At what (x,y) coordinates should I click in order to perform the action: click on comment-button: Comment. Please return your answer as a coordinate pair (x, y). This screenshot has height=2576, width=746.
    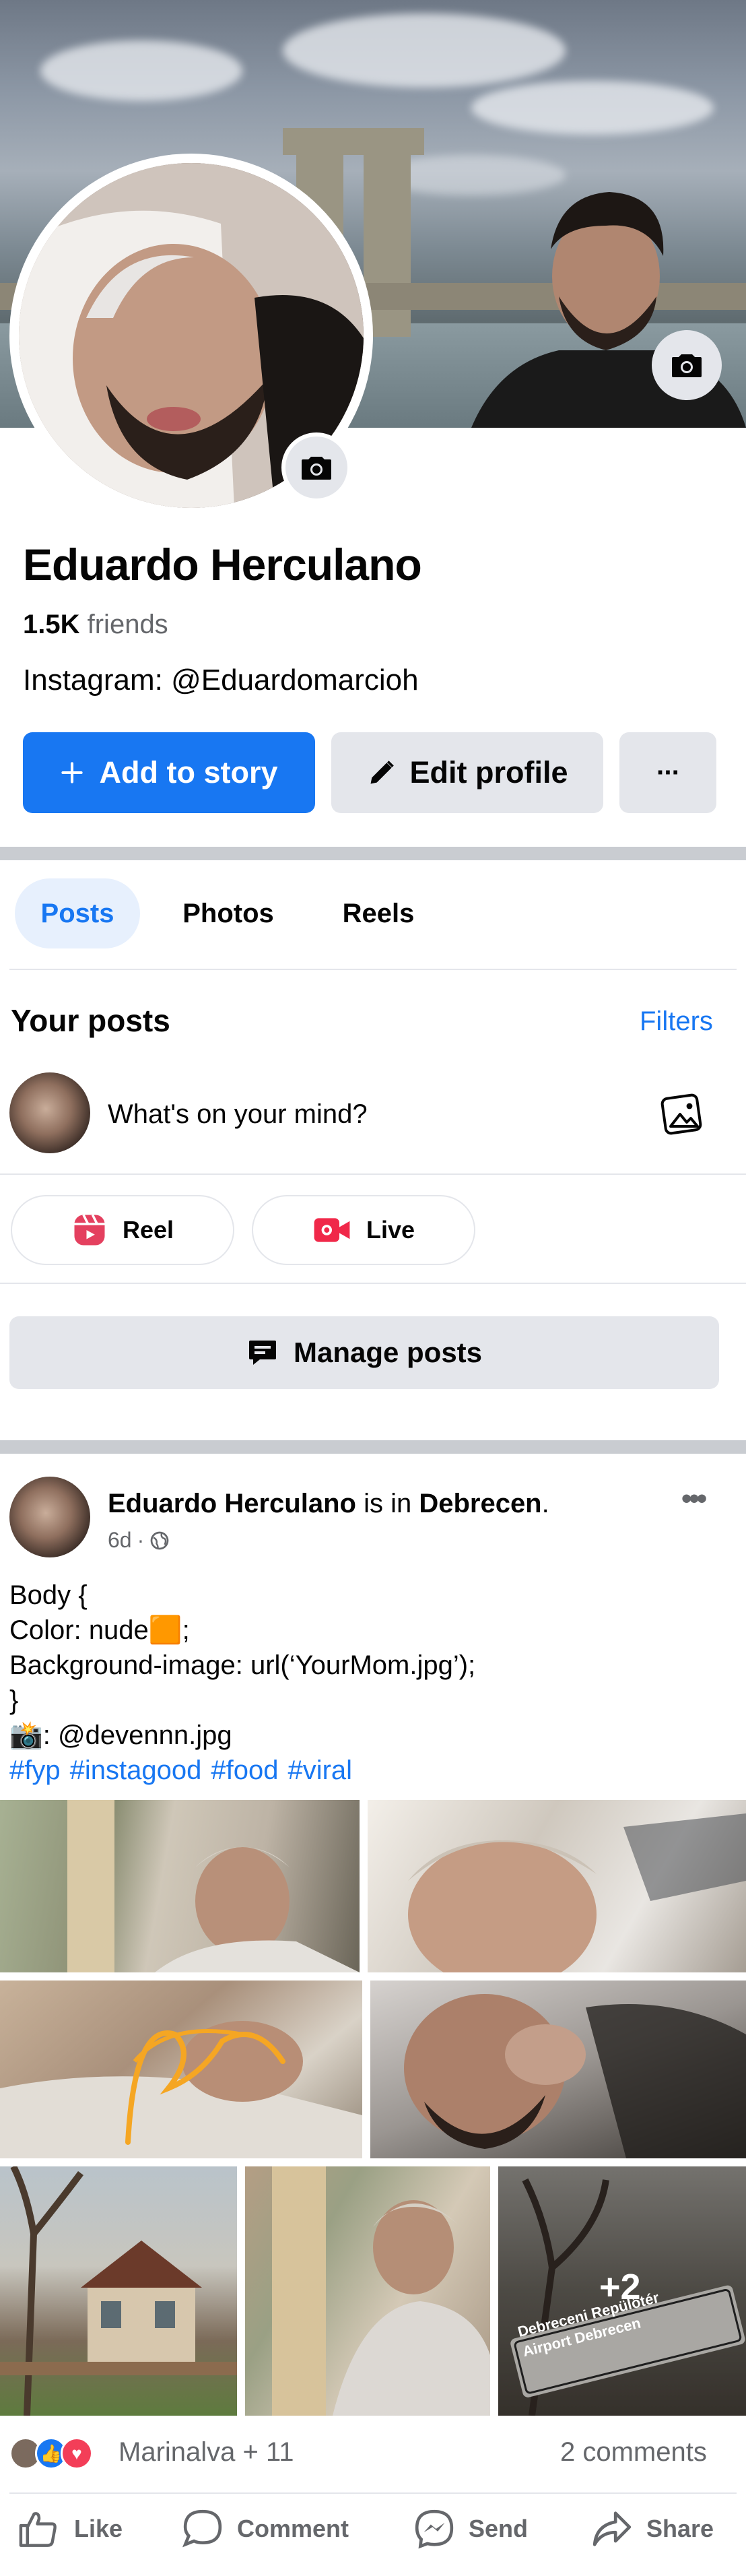
    Looking at the image, I should click on (265, 2529).